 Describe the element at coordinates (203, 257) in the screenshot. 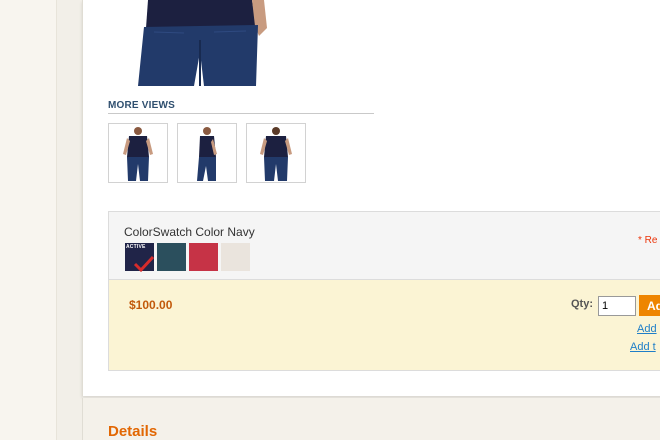

I see `swatch-red` at that location.